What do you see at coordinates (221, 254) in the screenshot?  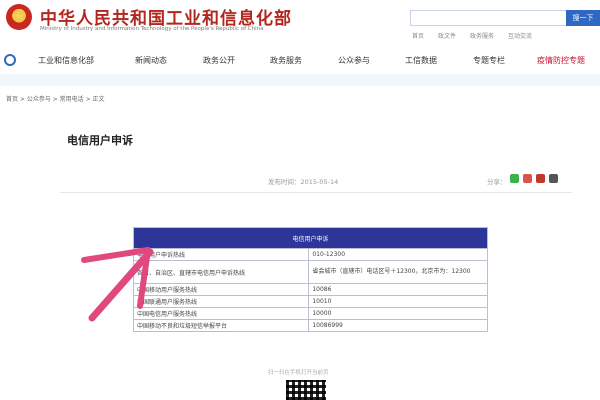 I see `table-cell-label: 电信用户申诉热线` at bounding box center [221, 254].